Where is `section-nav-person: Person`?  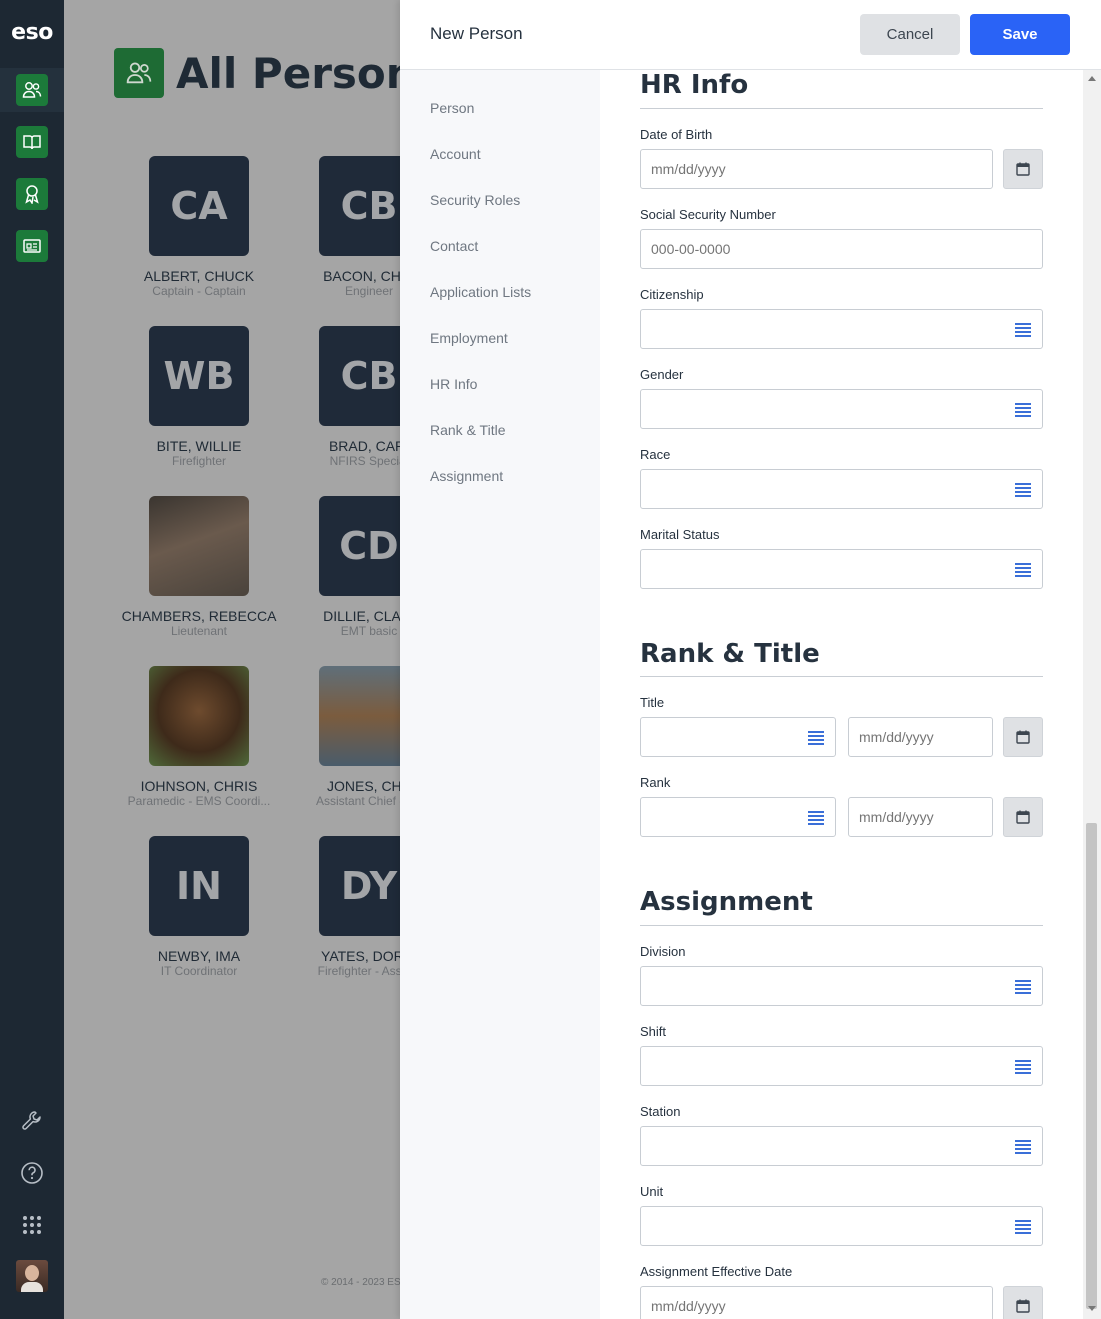 section-nav-person: Person is located at coordinates (452, 108).